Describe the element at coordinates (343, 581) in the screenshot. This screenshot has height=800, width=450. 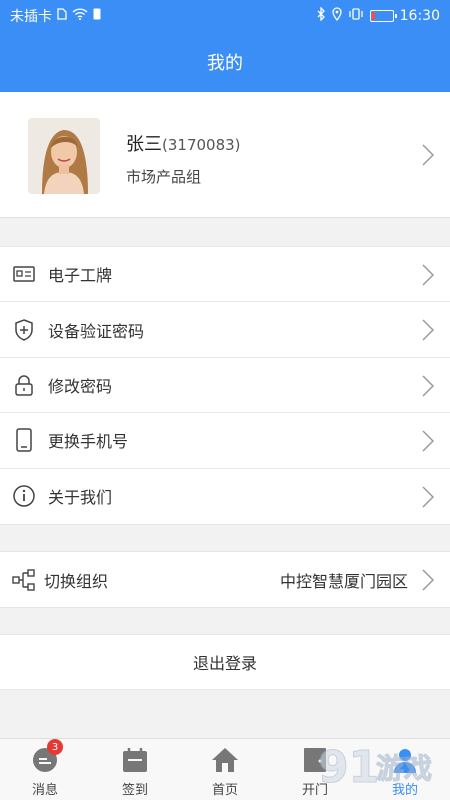
I see `current-organization: 中控智慧厦门园区` at that location.